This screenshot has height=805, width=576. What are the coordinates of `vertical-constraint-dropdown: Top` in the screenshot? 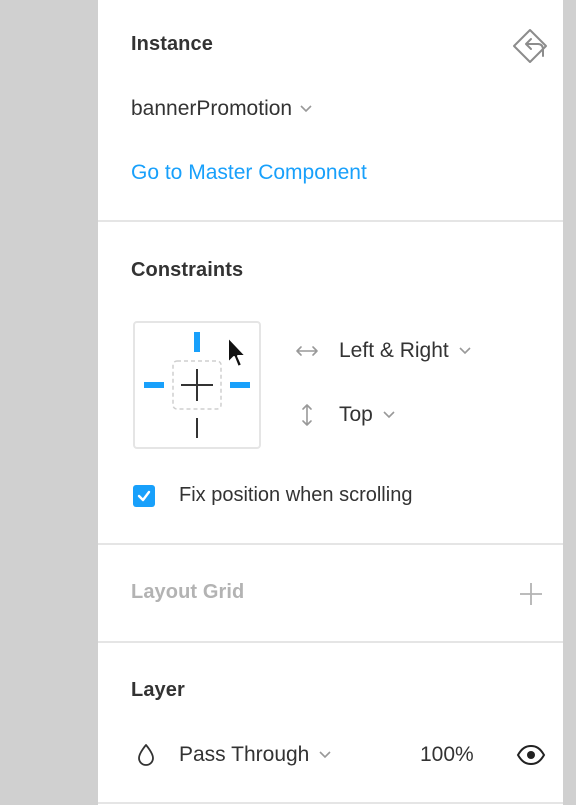 It's located at (345, 415).